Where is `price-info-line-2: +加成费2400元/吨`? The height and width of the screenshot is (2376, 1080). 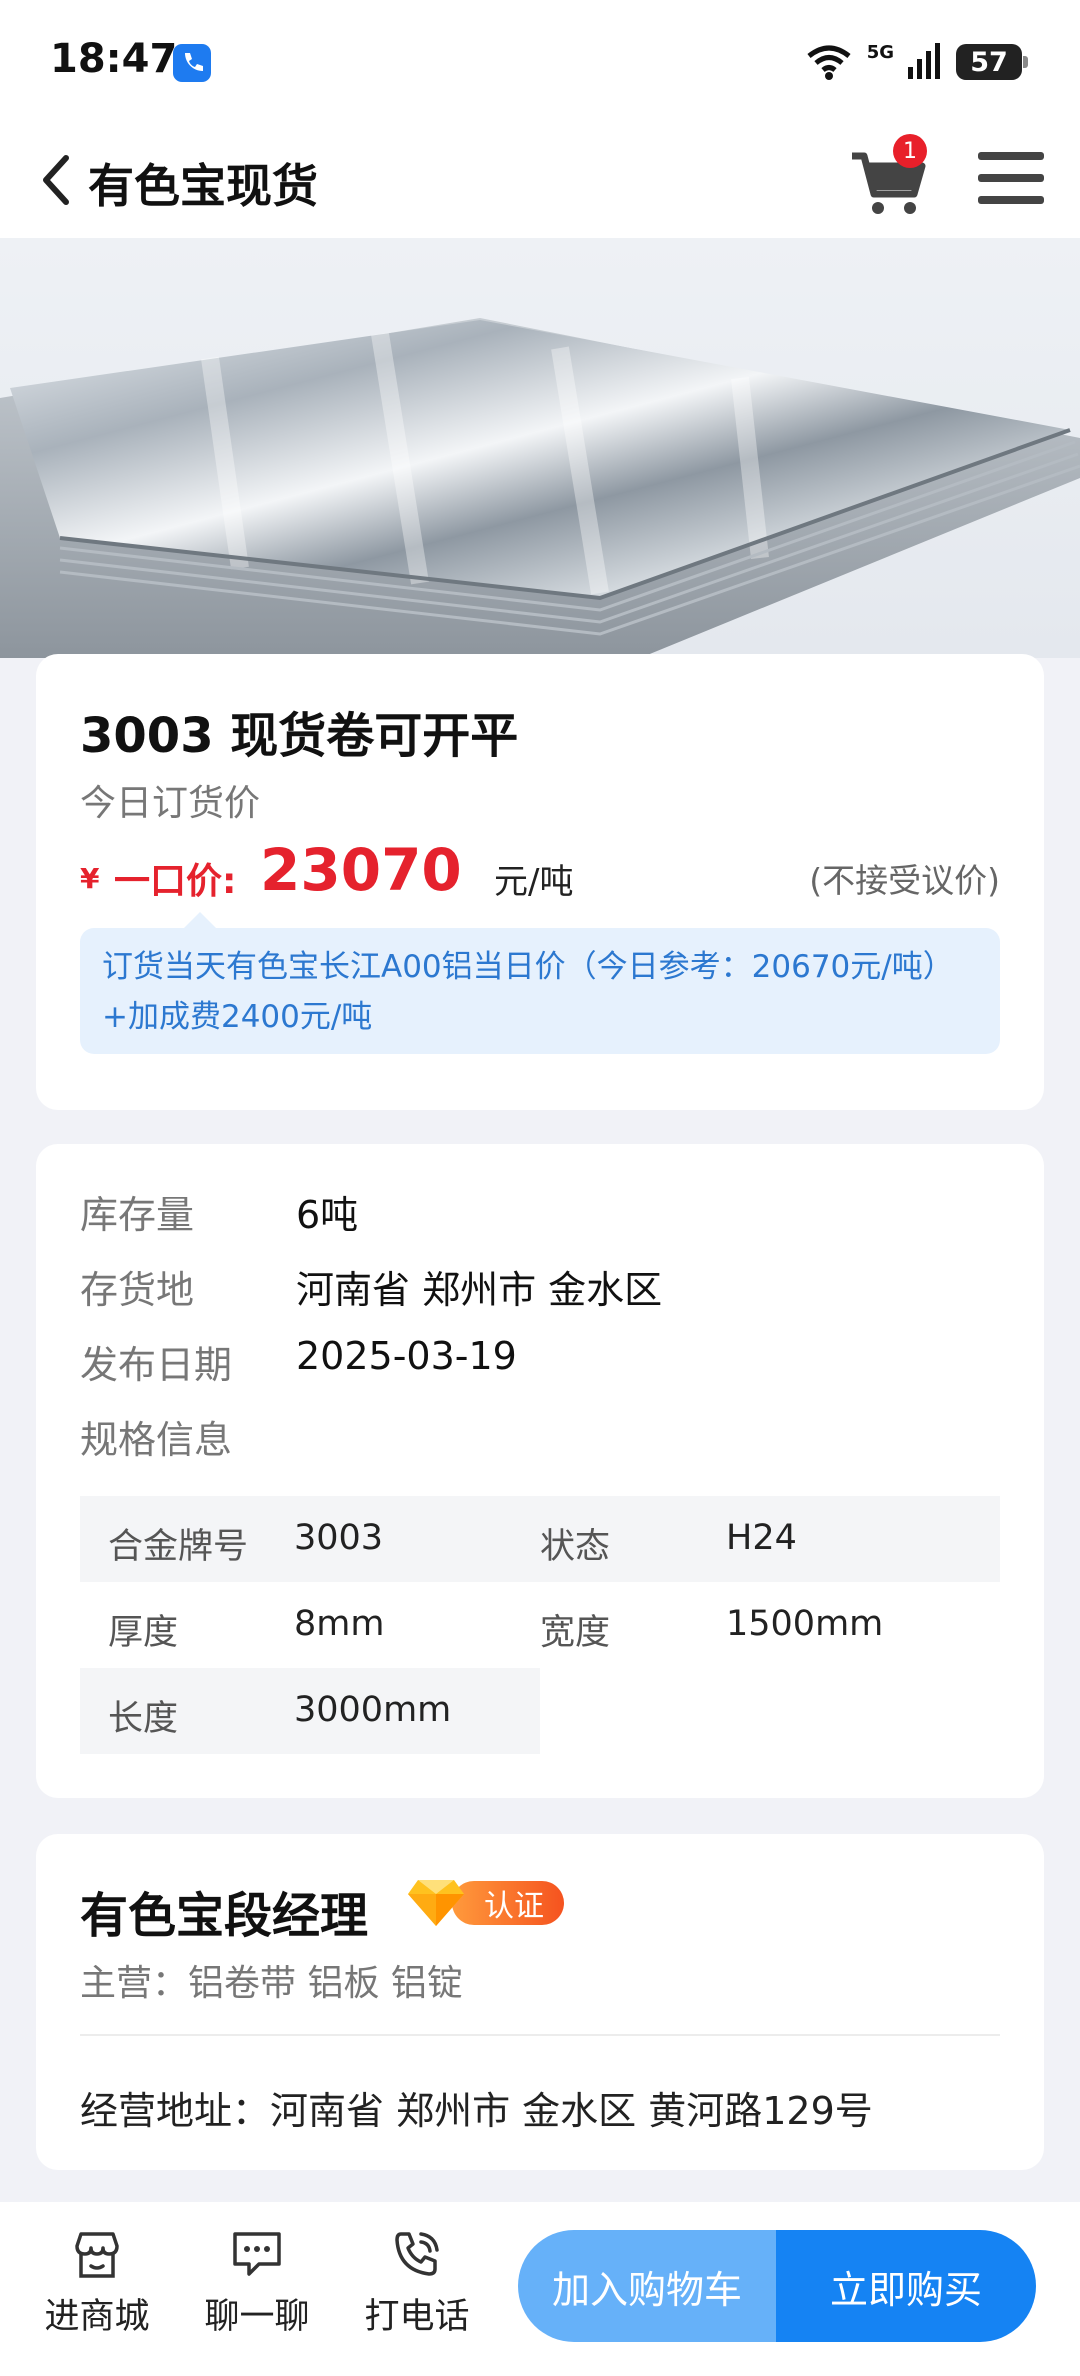 price-info-line-2: +加成费2400元/吨 is located at coordinates (237, 1017).